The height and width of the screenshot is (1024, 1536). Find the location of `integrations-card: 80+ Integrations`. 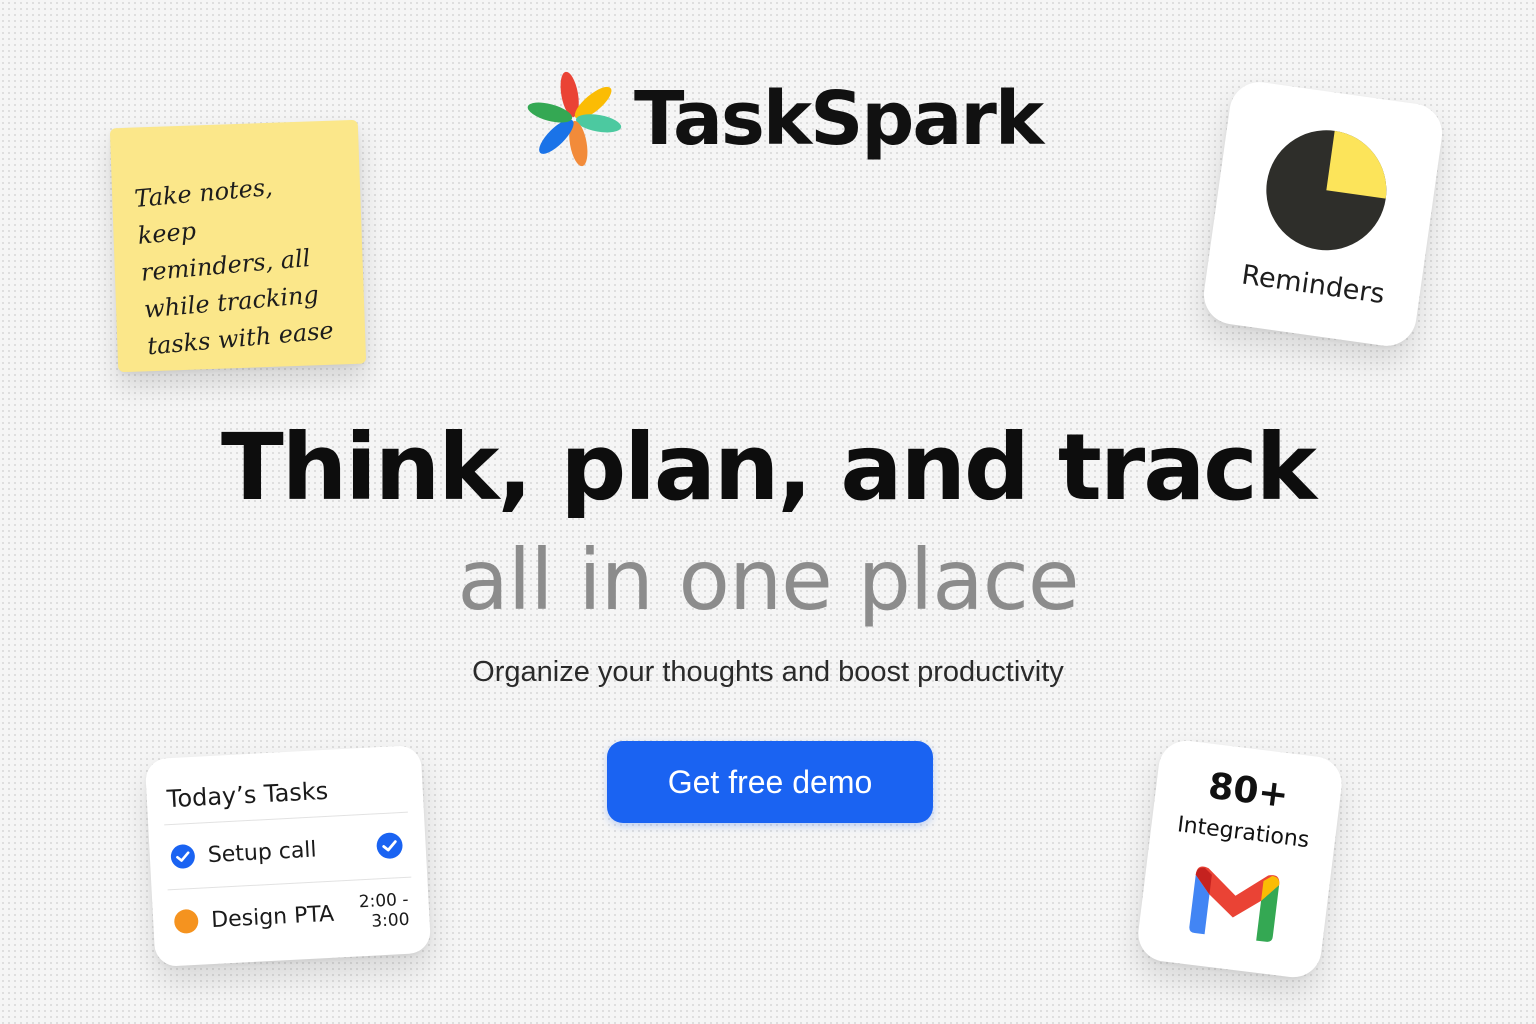

integrations-card: 80+ Integrations is located at coordinates (1240, 859).